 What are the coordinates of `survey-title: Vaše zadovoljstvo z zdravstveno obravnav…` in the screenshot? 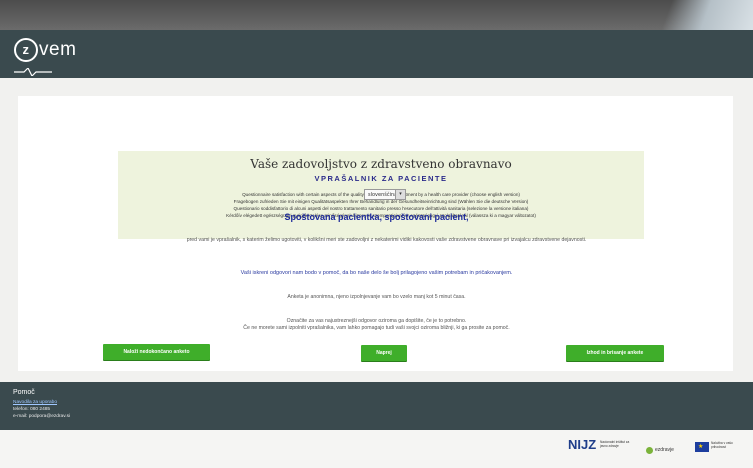 It's located at (381, 164).